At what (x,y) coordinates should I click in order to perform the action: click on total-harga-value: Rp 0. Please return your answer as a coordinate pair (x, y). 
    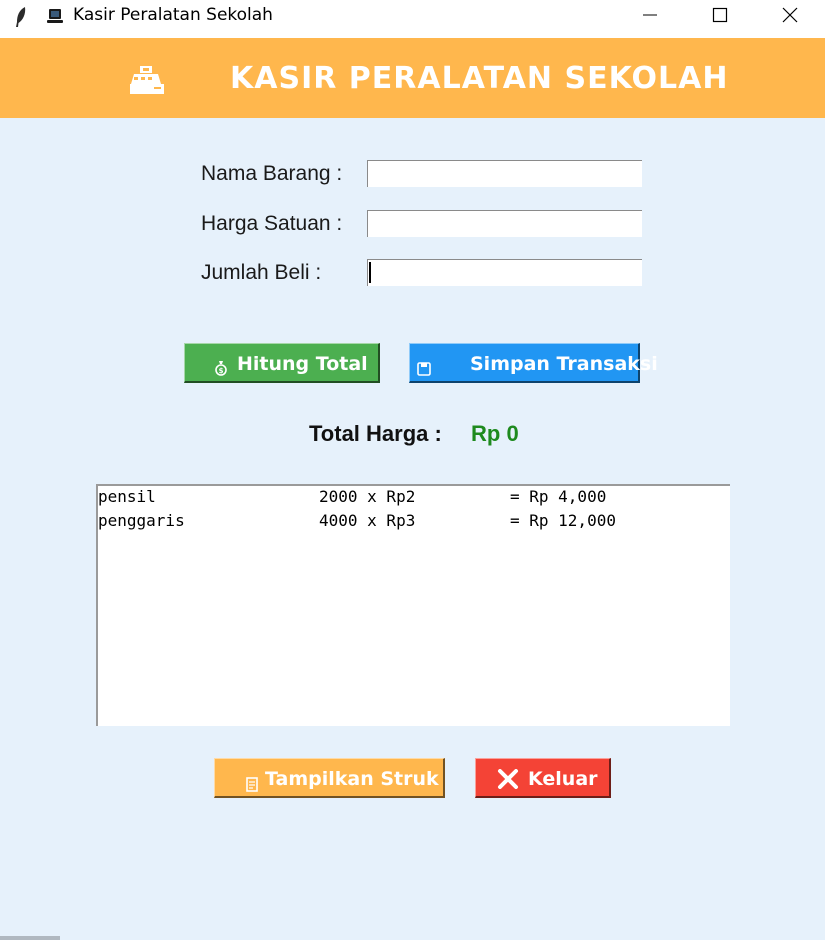
    Looking at the image, I should click on (495, 433).